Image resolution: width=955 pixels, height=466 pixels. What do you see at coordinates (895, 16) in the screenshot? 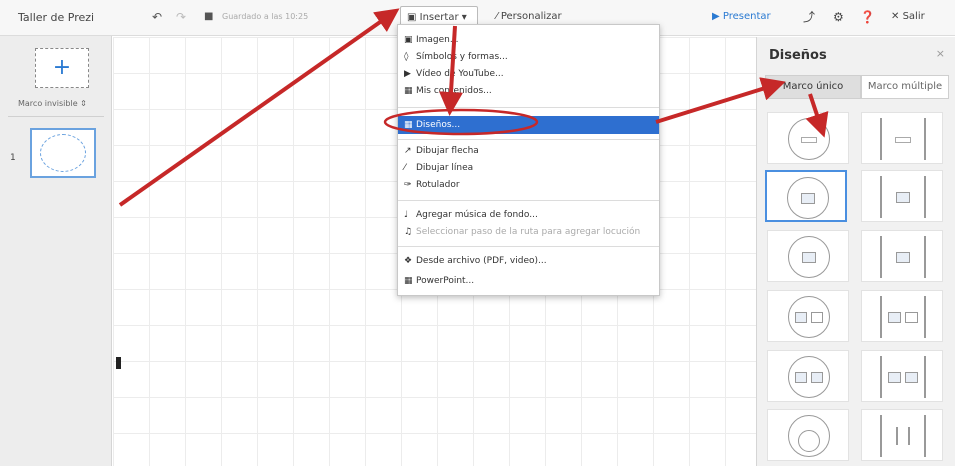
I see `close-icon: ✕` at bounding box center [895, 16].